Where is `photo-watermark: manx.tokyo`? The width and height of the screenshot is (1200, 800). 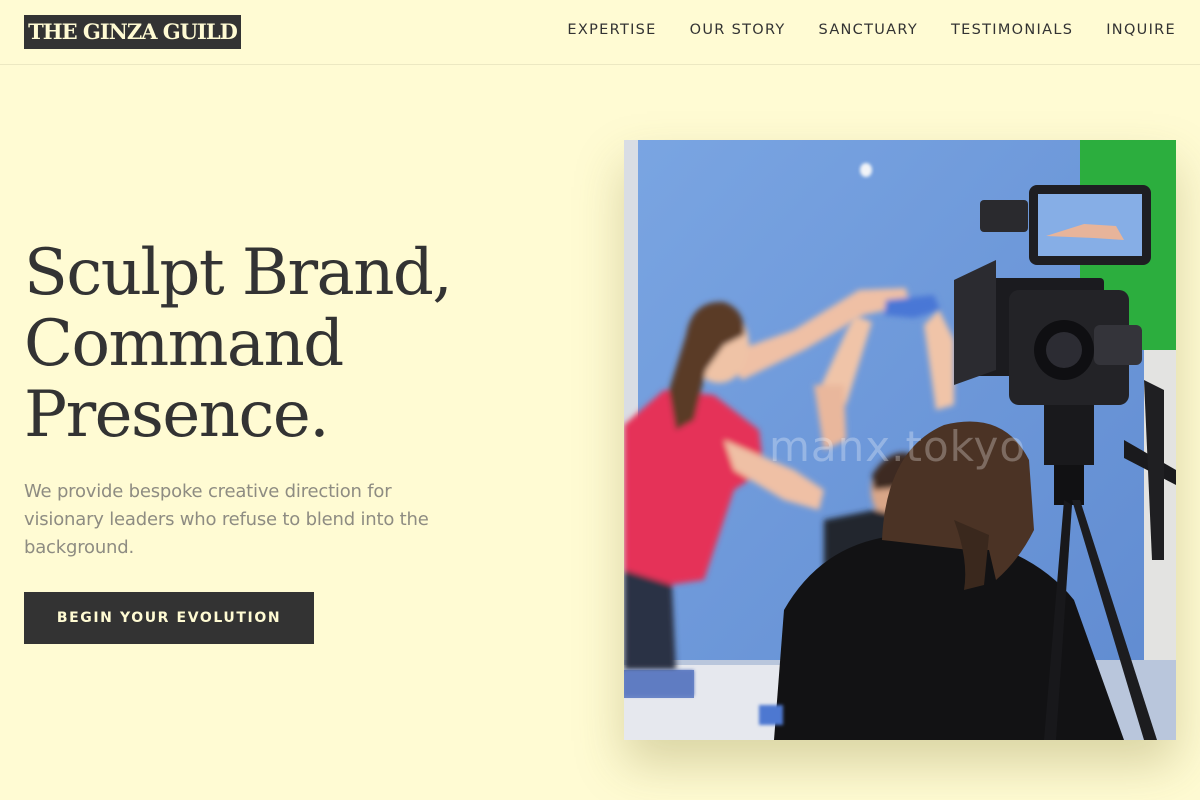 photo-watermark: manx.tokyo is located at coordinates (898, 446).